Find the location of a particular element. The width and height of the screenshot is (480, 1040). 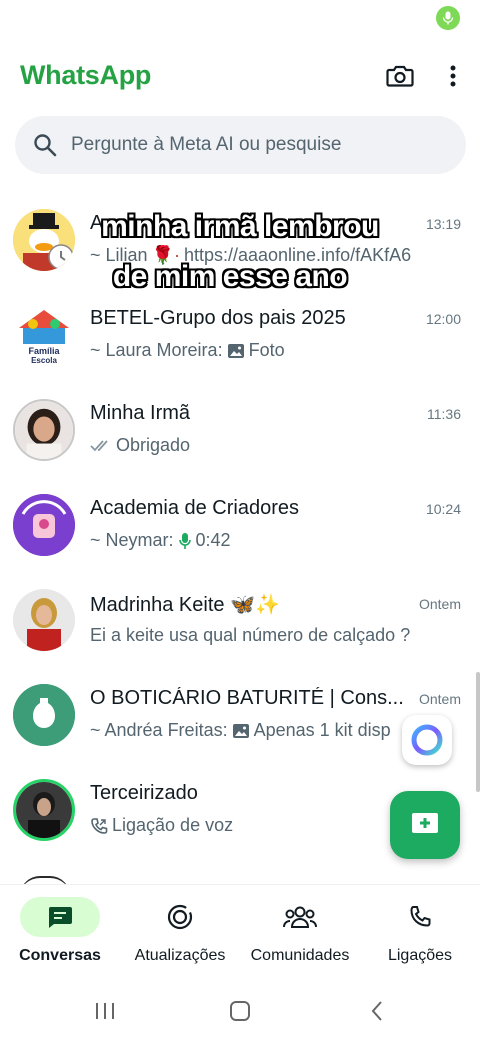

new-chat-plus-icon is located at coordinates (425, 823).